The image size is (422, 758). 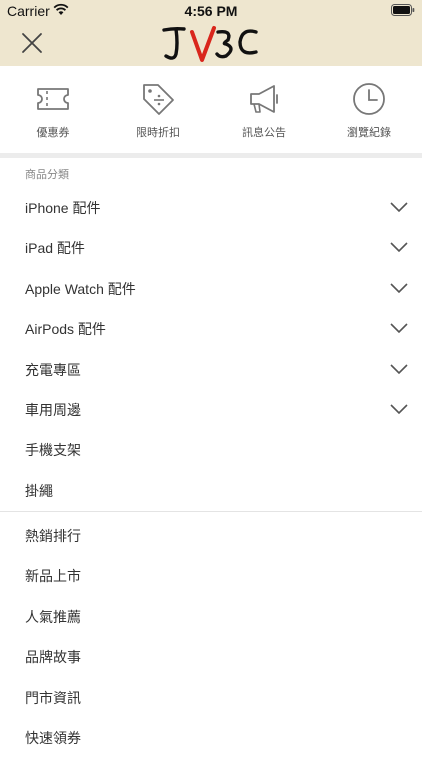 What do you see at coordinates (264, 133) in the screenshot?
I see `quick-link-label: 訊息公告` at bounding box center [264, 133].